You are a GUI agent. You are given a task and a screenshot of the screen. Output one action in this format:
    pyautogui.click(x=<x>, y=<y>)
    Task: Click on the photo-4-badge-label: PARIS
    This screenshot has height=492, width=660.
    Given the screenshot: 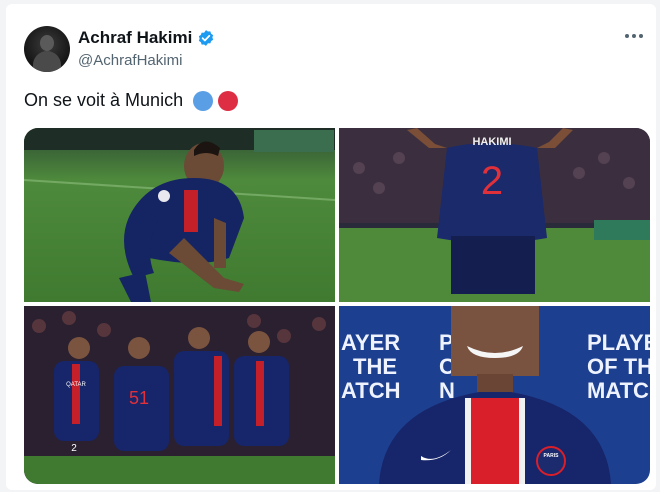 What is the action you would take?
    pyautogui.click(x=552, y=456)
    